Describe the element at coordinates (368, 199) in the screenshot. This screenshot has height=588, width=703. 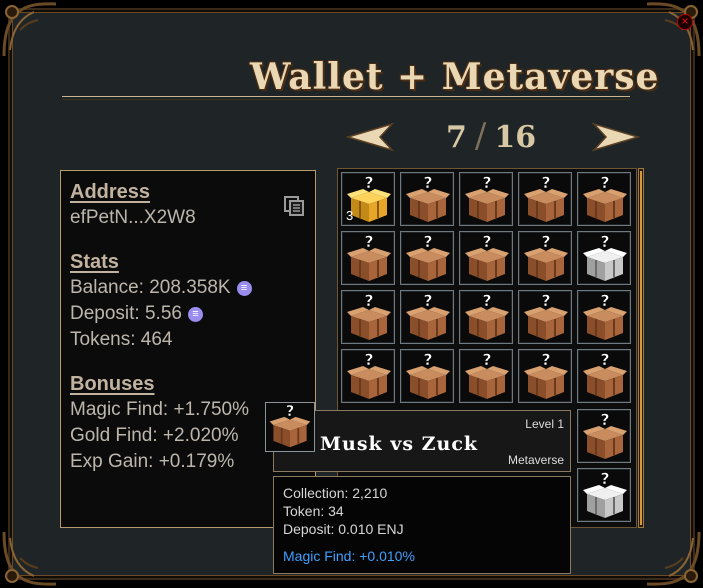
I see `inventory-slot: 3` at that location.